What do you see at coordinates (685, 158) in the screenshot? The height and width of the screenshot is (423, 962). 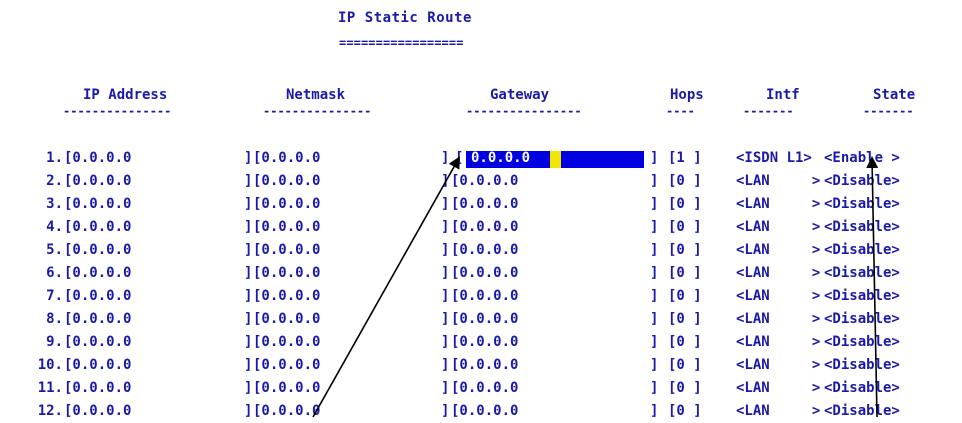 I see `hops-field: [1 ]` at bounding box center [685, 158].